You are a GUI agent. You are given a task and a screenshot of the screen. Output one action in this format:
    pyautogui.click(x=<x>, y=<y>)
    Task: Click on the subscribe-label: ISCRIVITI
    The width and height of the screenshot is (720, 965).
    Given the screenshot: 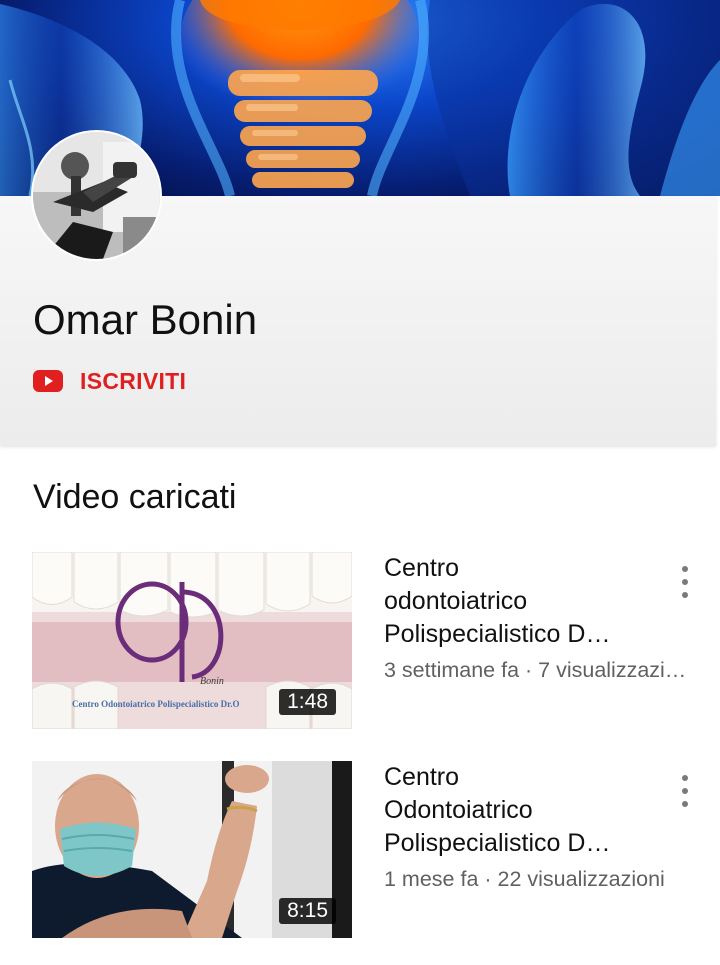 What is the action you would take?
    pyautogui.click(x=133, y=380)
    